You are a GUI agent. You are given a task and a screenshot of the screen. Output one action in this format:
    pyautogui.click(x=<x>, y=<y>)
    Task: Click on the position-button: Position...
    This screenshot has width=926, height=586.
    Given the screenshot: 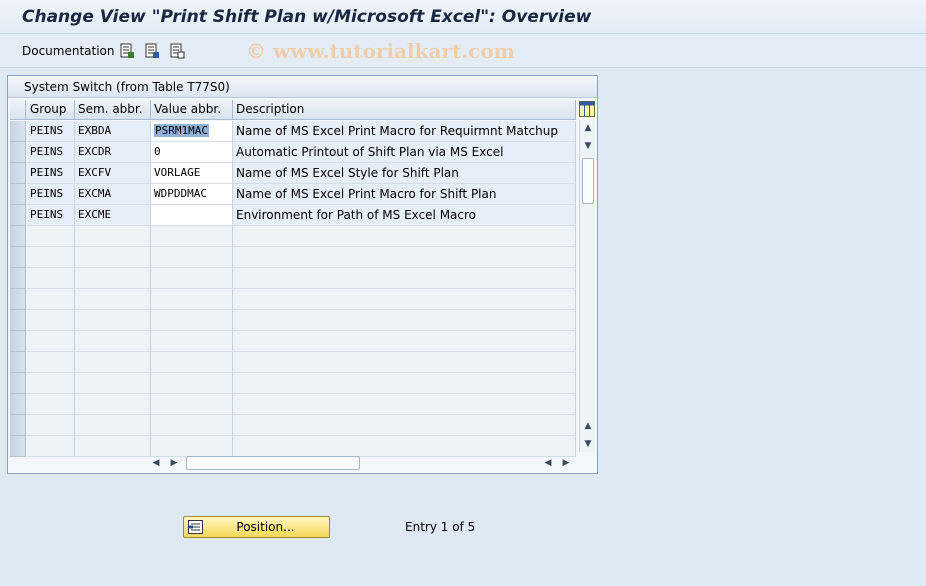 What is the action you would take?
    pyautogui.click(x=256, y=527)
    